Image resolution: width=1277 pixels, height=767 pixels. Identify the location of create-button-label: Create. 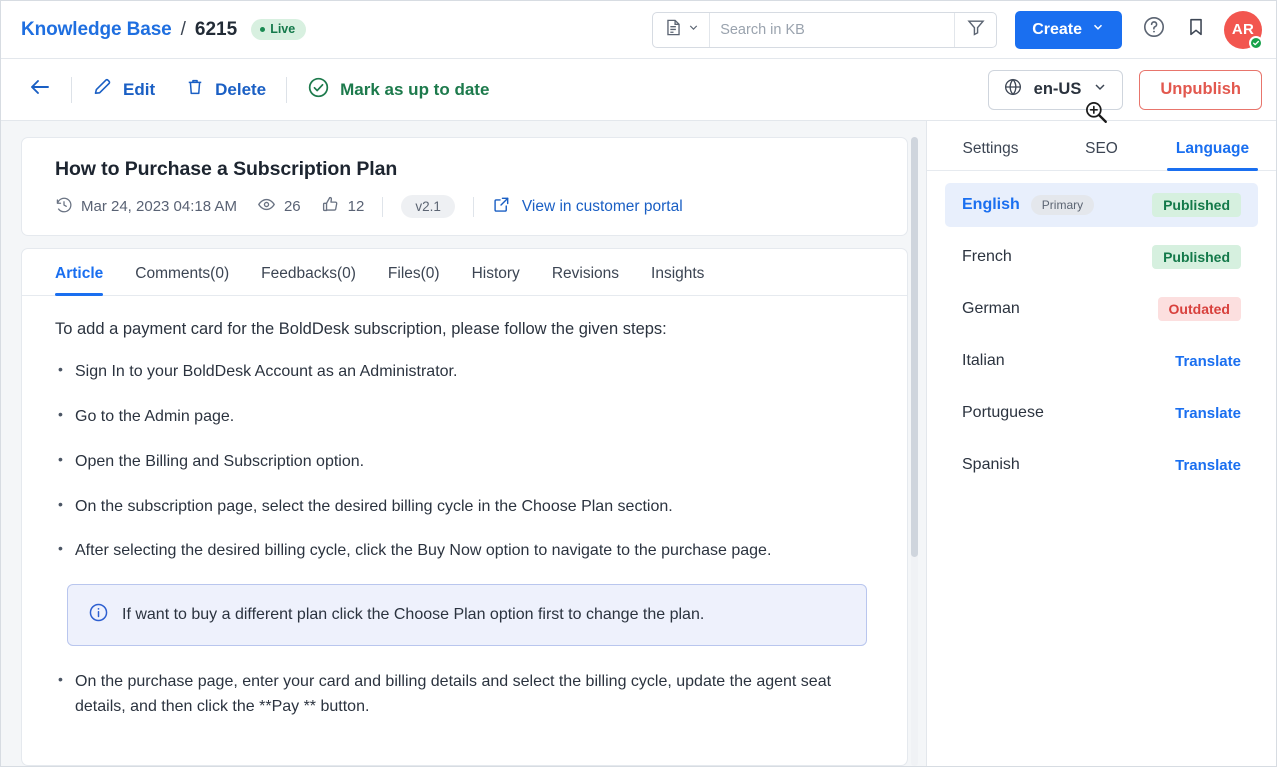
(1057, 29).